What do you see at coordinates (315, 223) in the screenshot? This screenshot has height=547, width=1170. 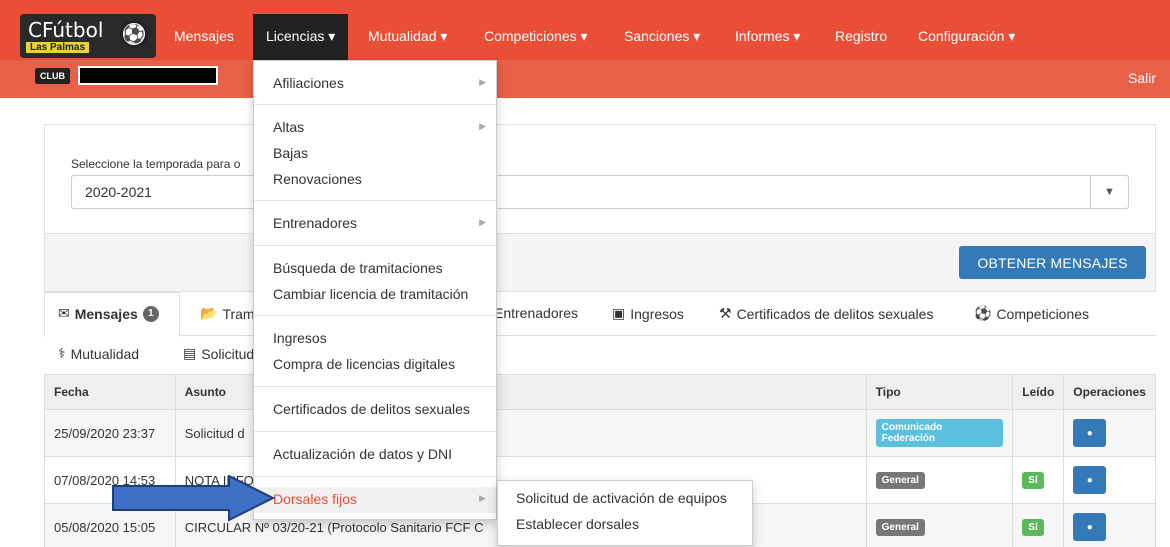 I see `menu-item-entrenadores: Entrenadores` at bounding box center [315, 223].